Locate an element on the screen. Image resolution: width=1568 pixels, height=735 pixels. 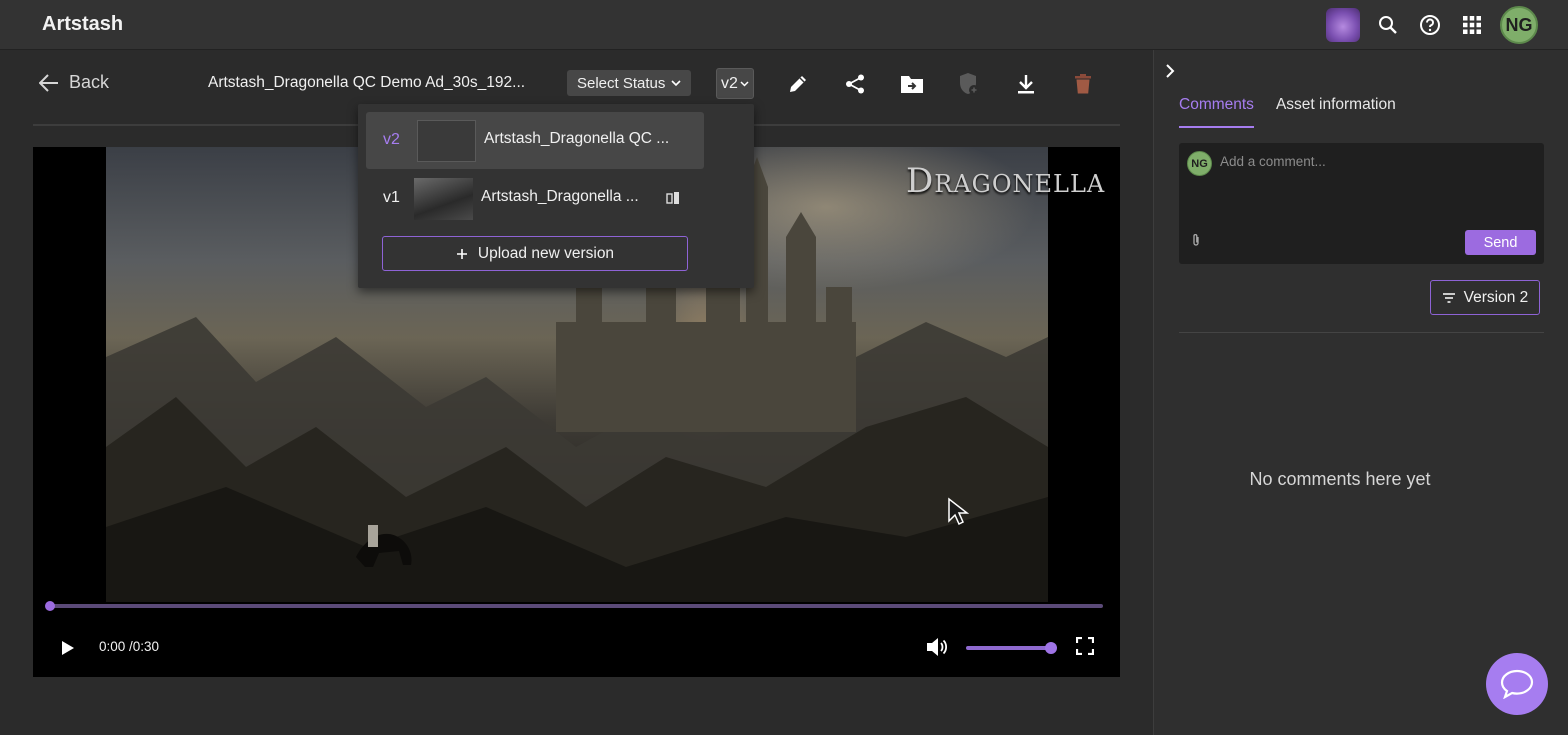
back-label: Back is located at coordinates (89, 82).